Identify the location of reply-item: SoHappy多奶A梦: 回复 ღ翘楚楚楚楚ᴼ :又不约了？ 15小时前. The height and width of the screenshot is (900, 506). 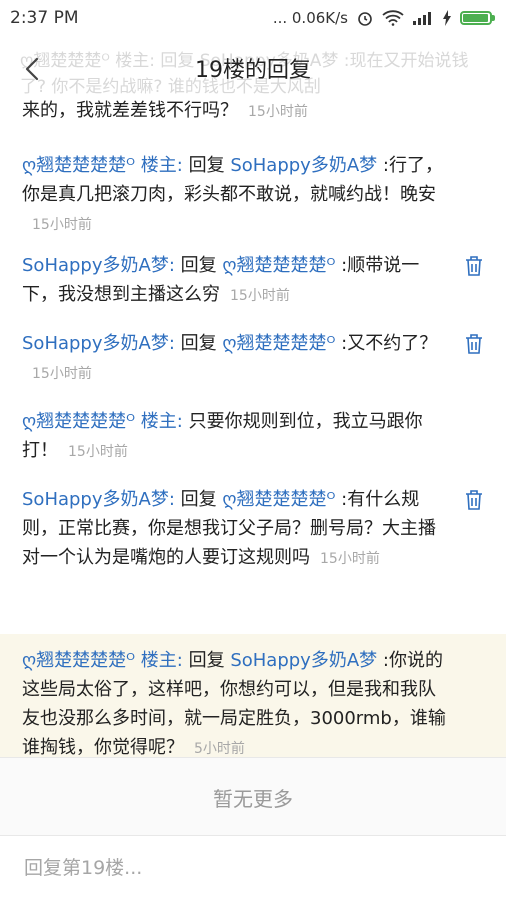
(253, 359).